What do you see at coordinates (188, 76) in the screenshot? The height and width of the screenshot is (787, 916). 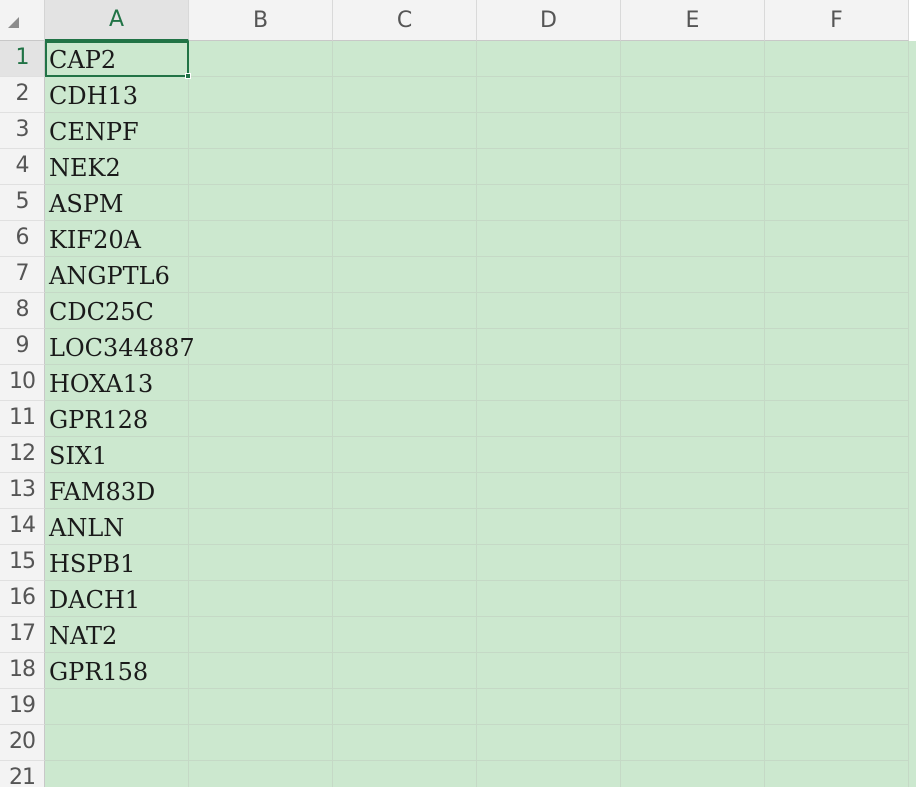 I see `fill-handle` at bounding box center [188, 76].